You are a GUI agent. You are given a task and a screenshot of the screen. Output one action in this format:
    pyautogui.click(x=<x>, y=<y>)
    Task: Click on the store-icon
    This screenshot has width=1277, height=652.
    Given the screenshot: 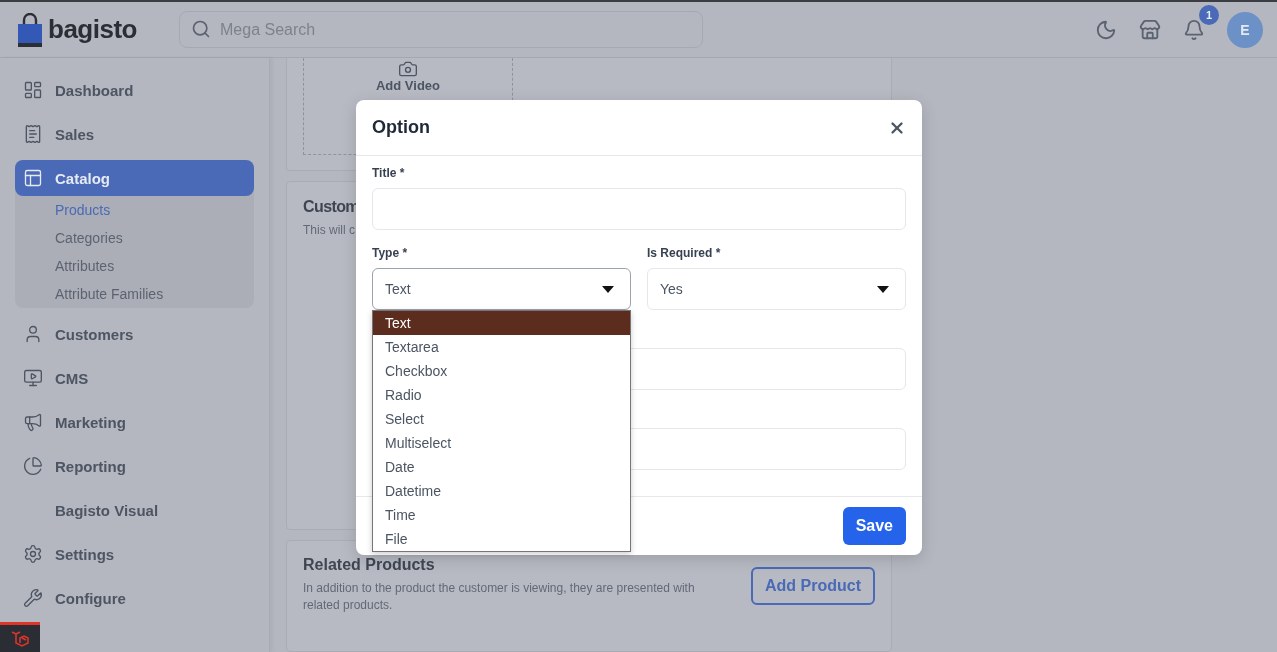 What is the action you would take?
    pyautogui.click(x=1150, y=29)
    